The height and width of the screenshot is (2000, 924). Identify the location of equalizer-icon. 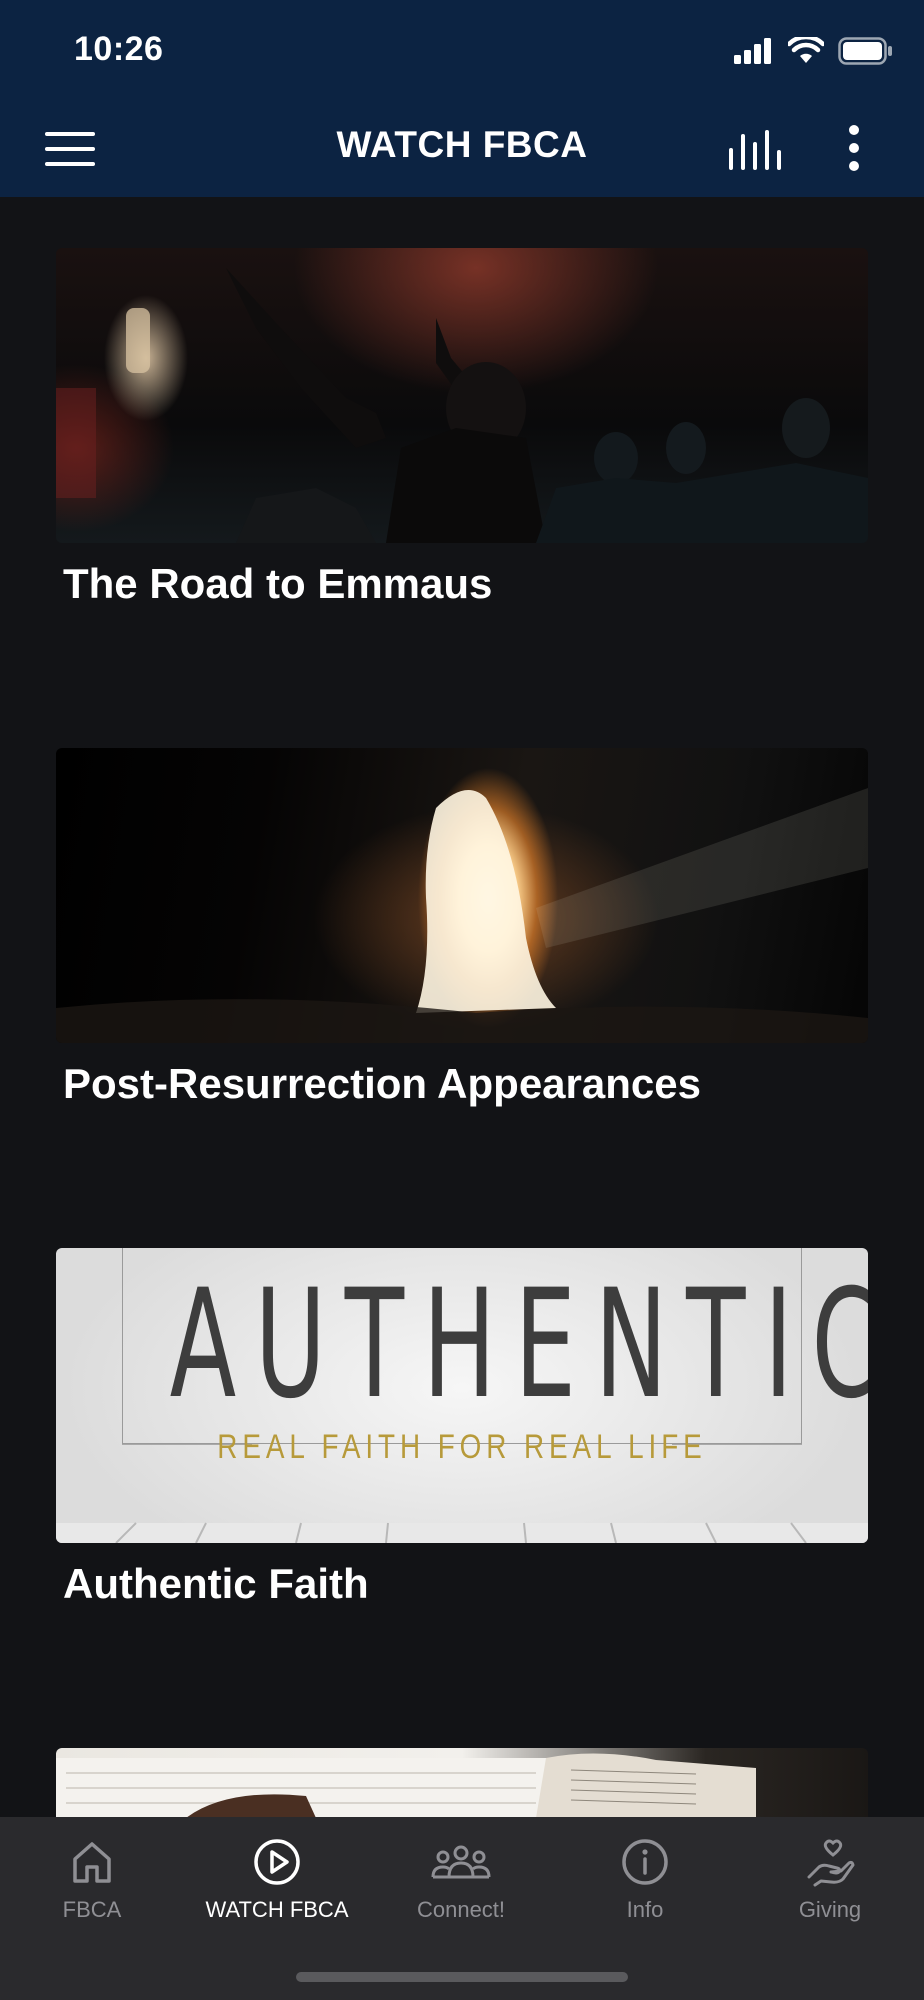
(755, 150).